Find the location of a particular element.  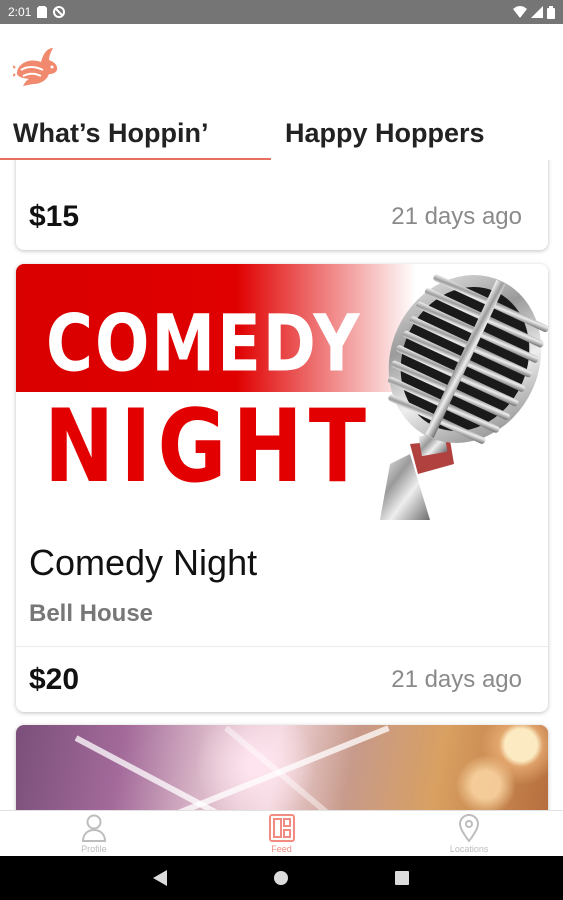

back-icon is located at coordinates (160, 878).